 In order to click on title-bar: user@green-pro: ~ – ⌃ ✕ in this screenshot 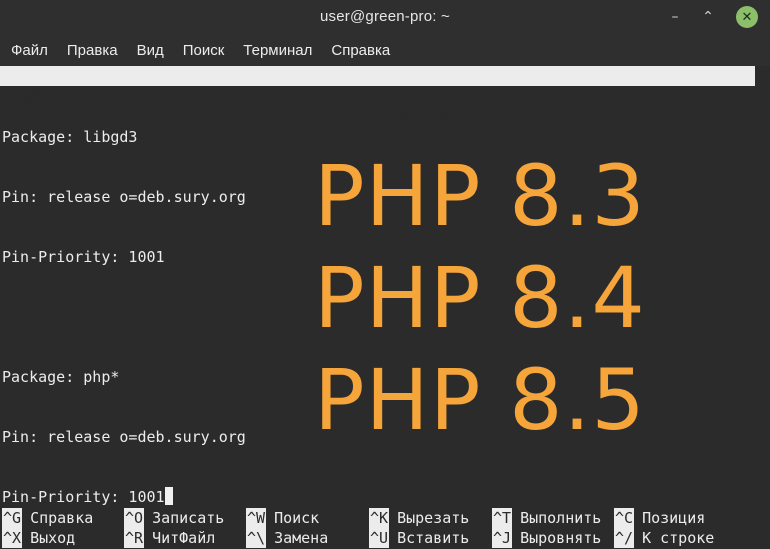, I will do `click(385, 17)`.